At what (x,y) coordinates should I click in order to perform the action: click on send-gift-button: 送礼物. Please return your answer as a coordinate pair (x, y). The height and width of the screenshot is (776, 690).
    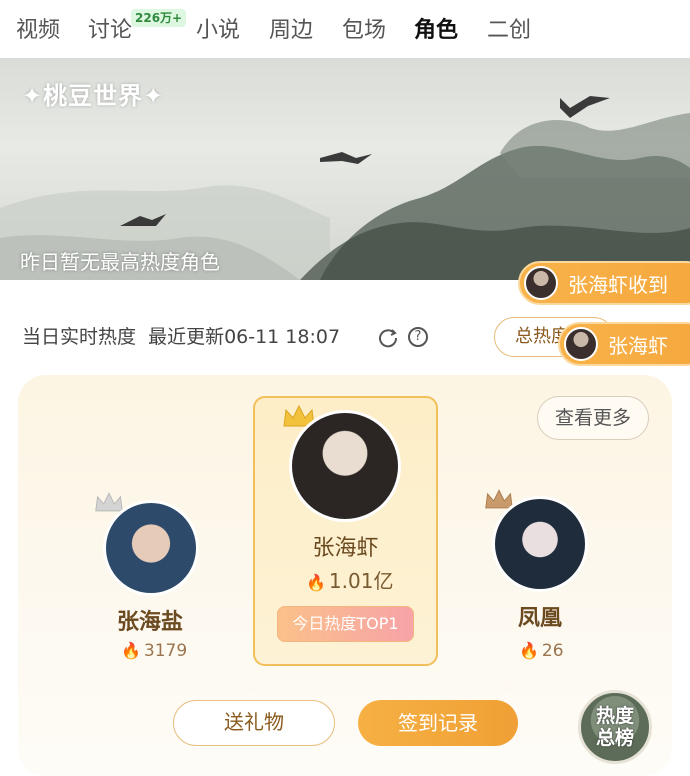
    Looking at the image, I should click on (254, 723).